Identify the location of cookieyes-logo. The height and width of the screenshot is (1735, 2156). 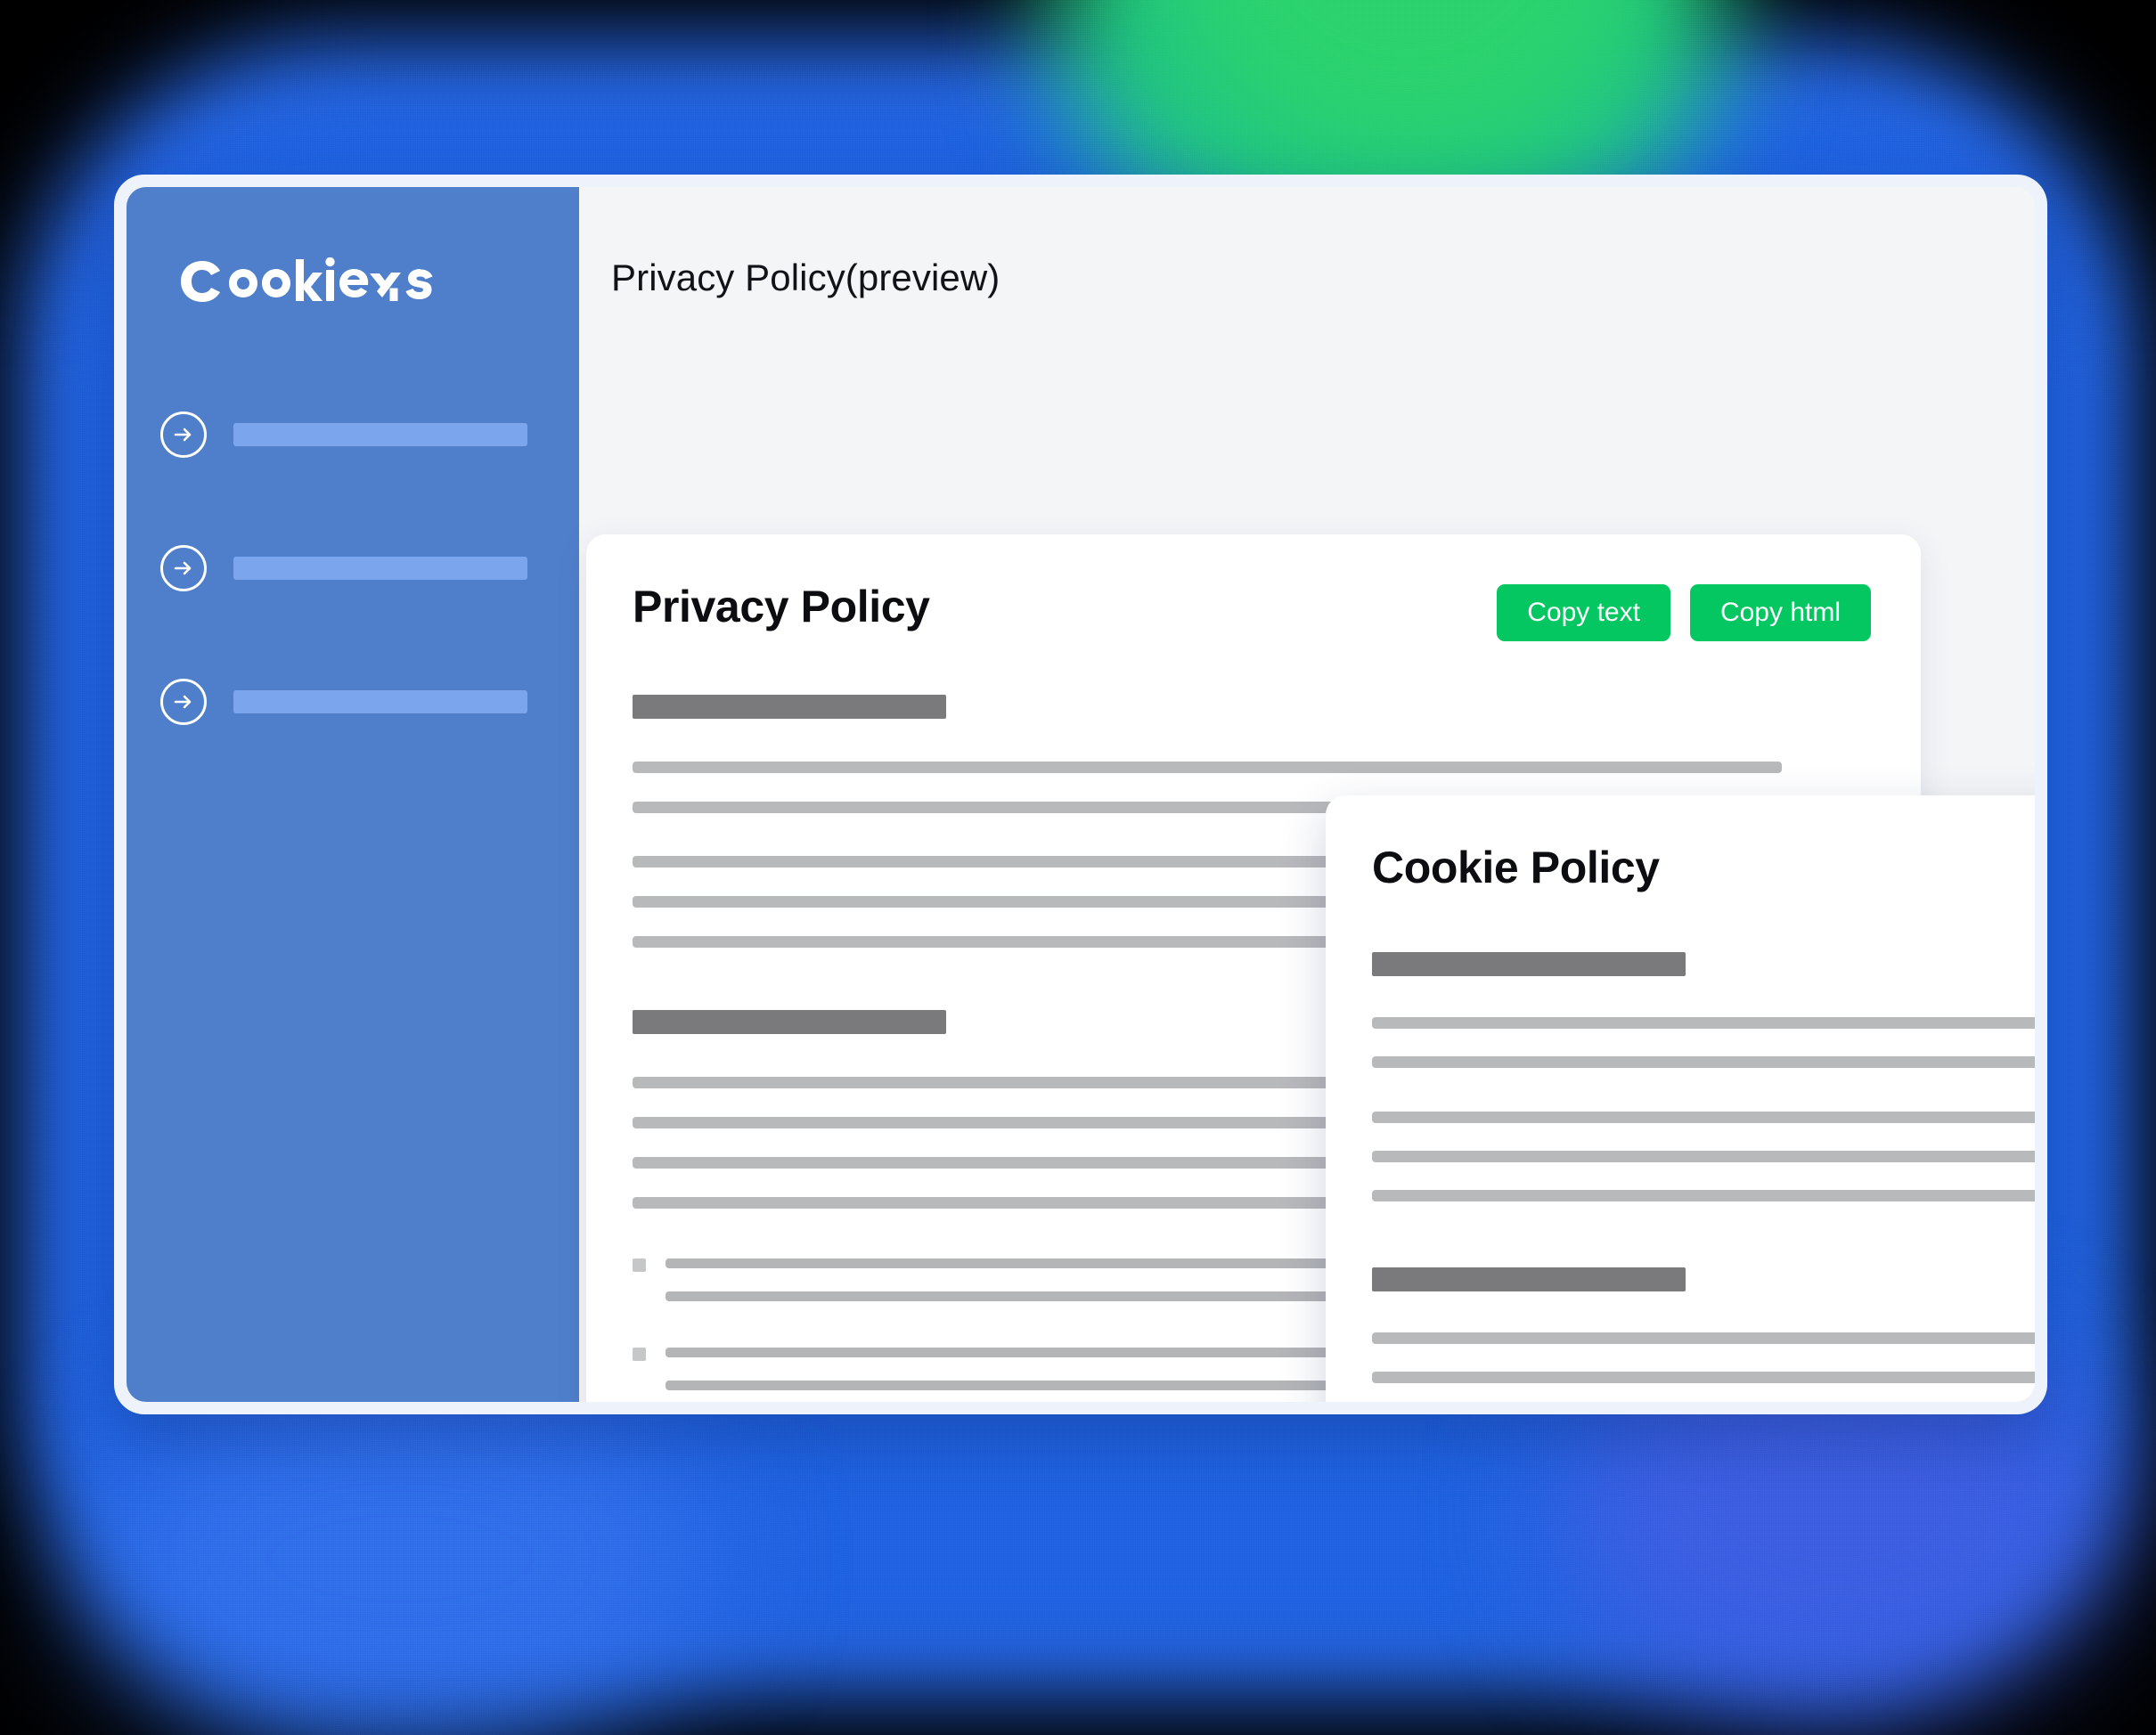
(353, 281).